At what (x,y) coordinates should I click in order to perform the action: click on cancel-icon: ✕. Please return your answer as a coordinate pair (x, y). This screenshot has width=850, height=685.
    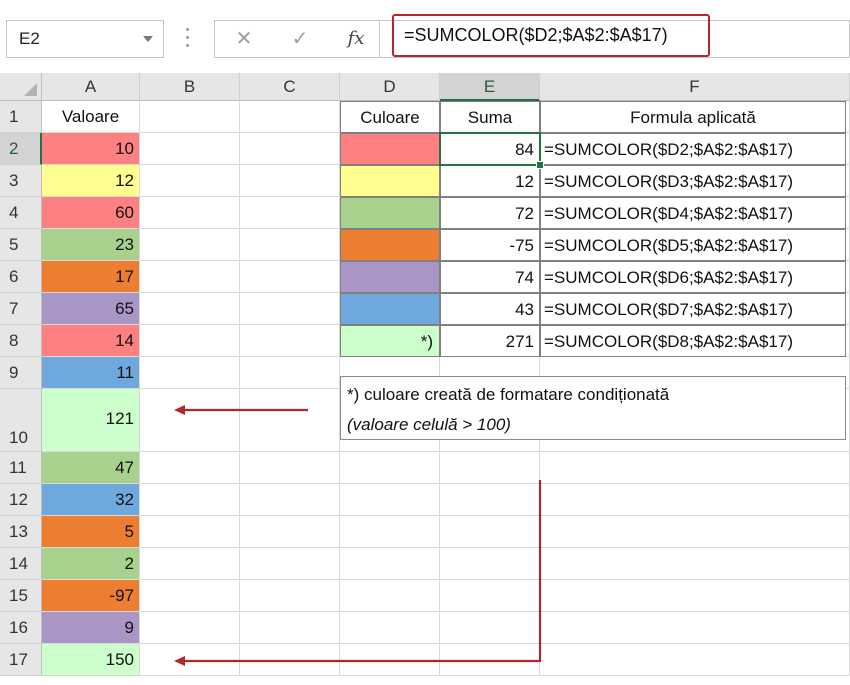
    Looking at the image, I should click on (244, 39).